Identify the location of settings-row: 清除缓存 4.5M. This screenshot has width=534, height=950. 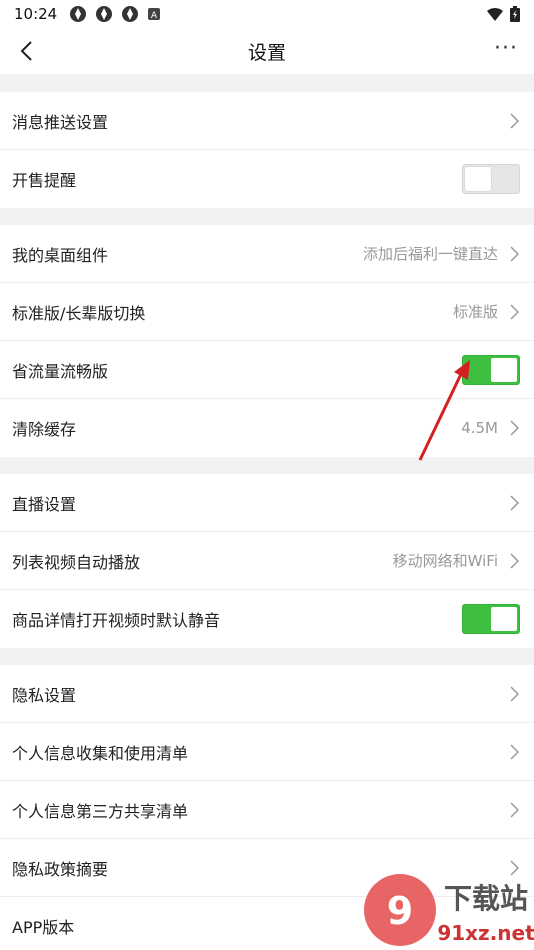
(267, 428).